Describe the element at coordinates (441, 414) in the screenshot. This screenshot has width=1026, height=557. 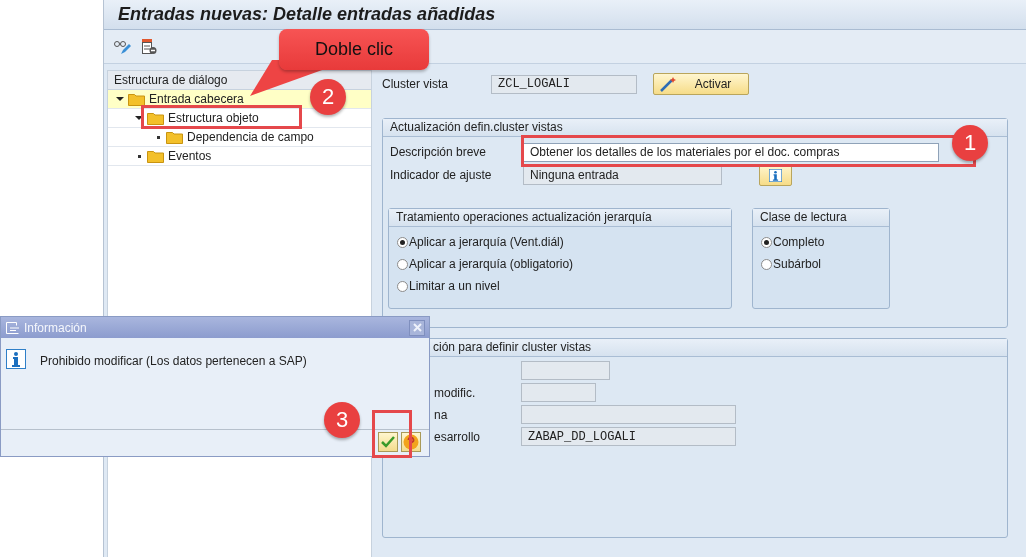
I see `field-label: na` at that location.